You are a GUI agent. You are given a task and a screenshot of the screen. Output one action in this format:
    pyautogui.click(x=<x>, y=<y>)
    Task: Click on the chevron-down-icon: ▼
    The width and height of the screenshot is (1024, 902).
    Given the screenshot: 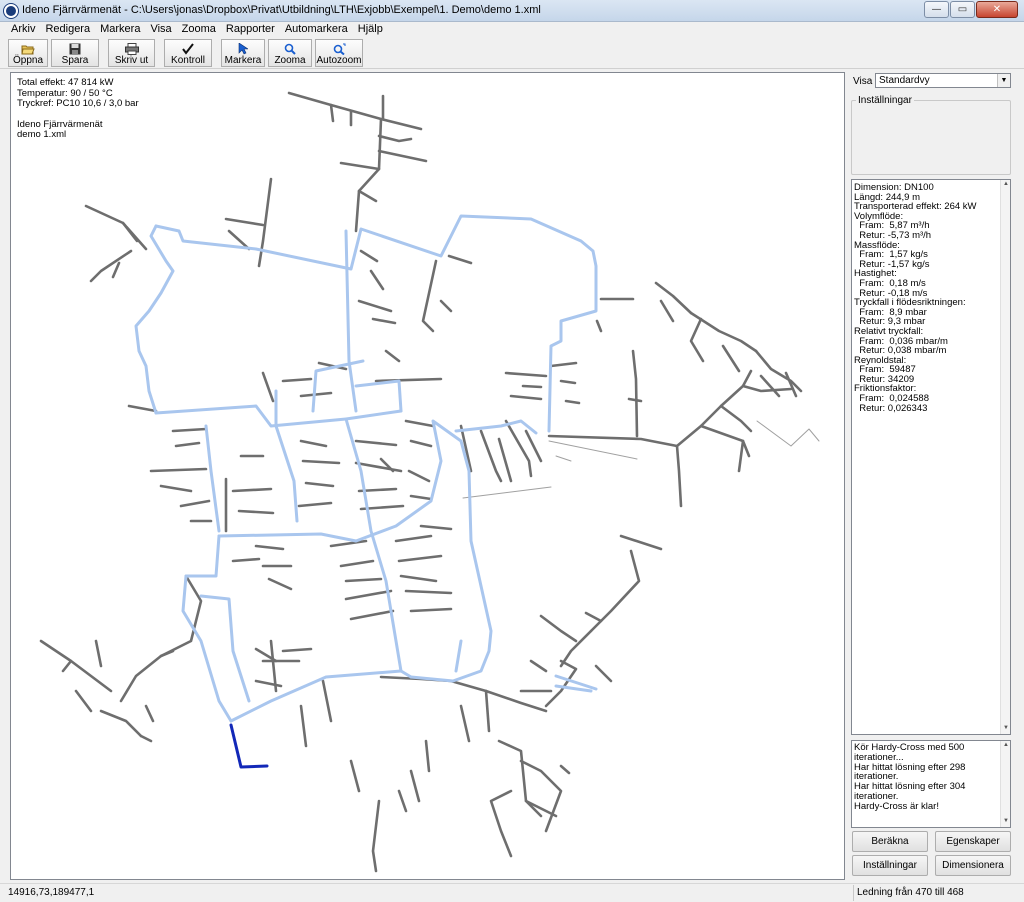 What is the action you would take?
    pyautogui.click(x=1003, y=80)
    